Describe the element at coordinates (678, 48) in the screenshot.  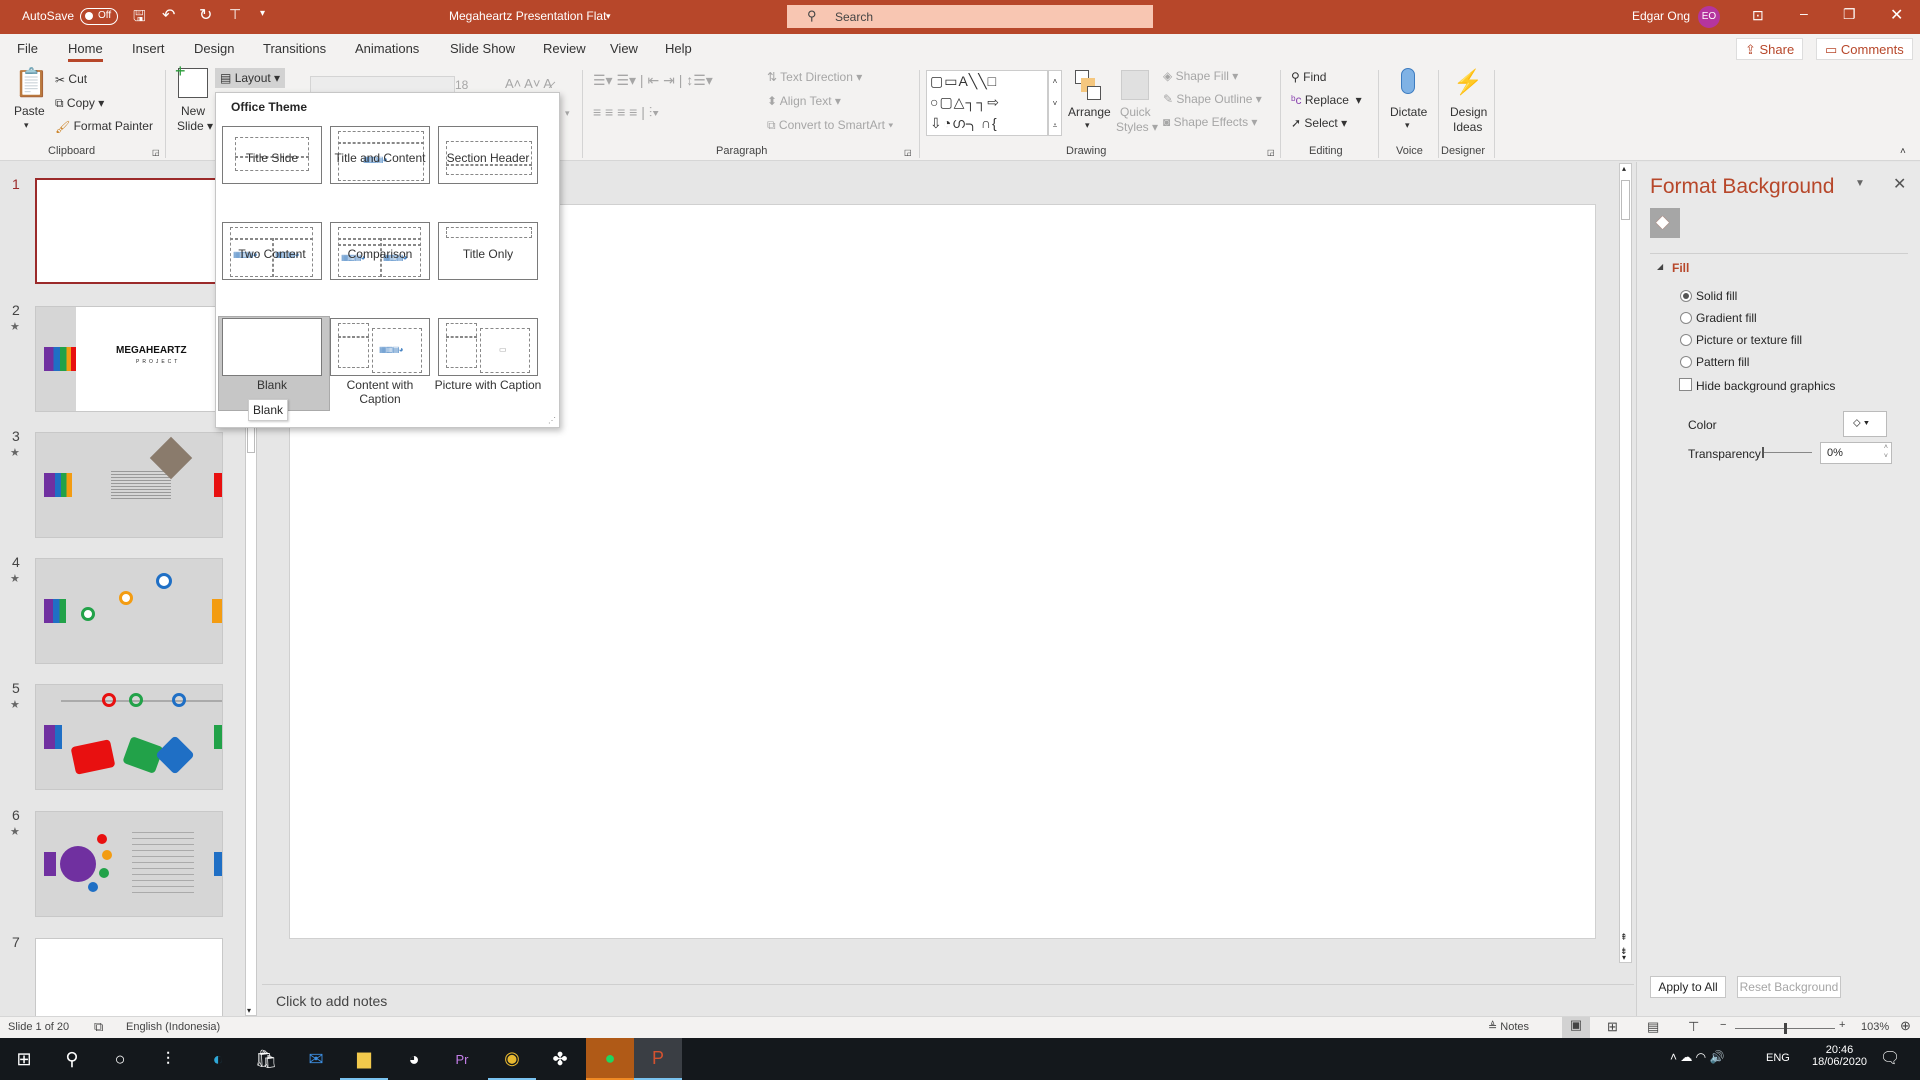
I see `tab-help: Help` at that location.